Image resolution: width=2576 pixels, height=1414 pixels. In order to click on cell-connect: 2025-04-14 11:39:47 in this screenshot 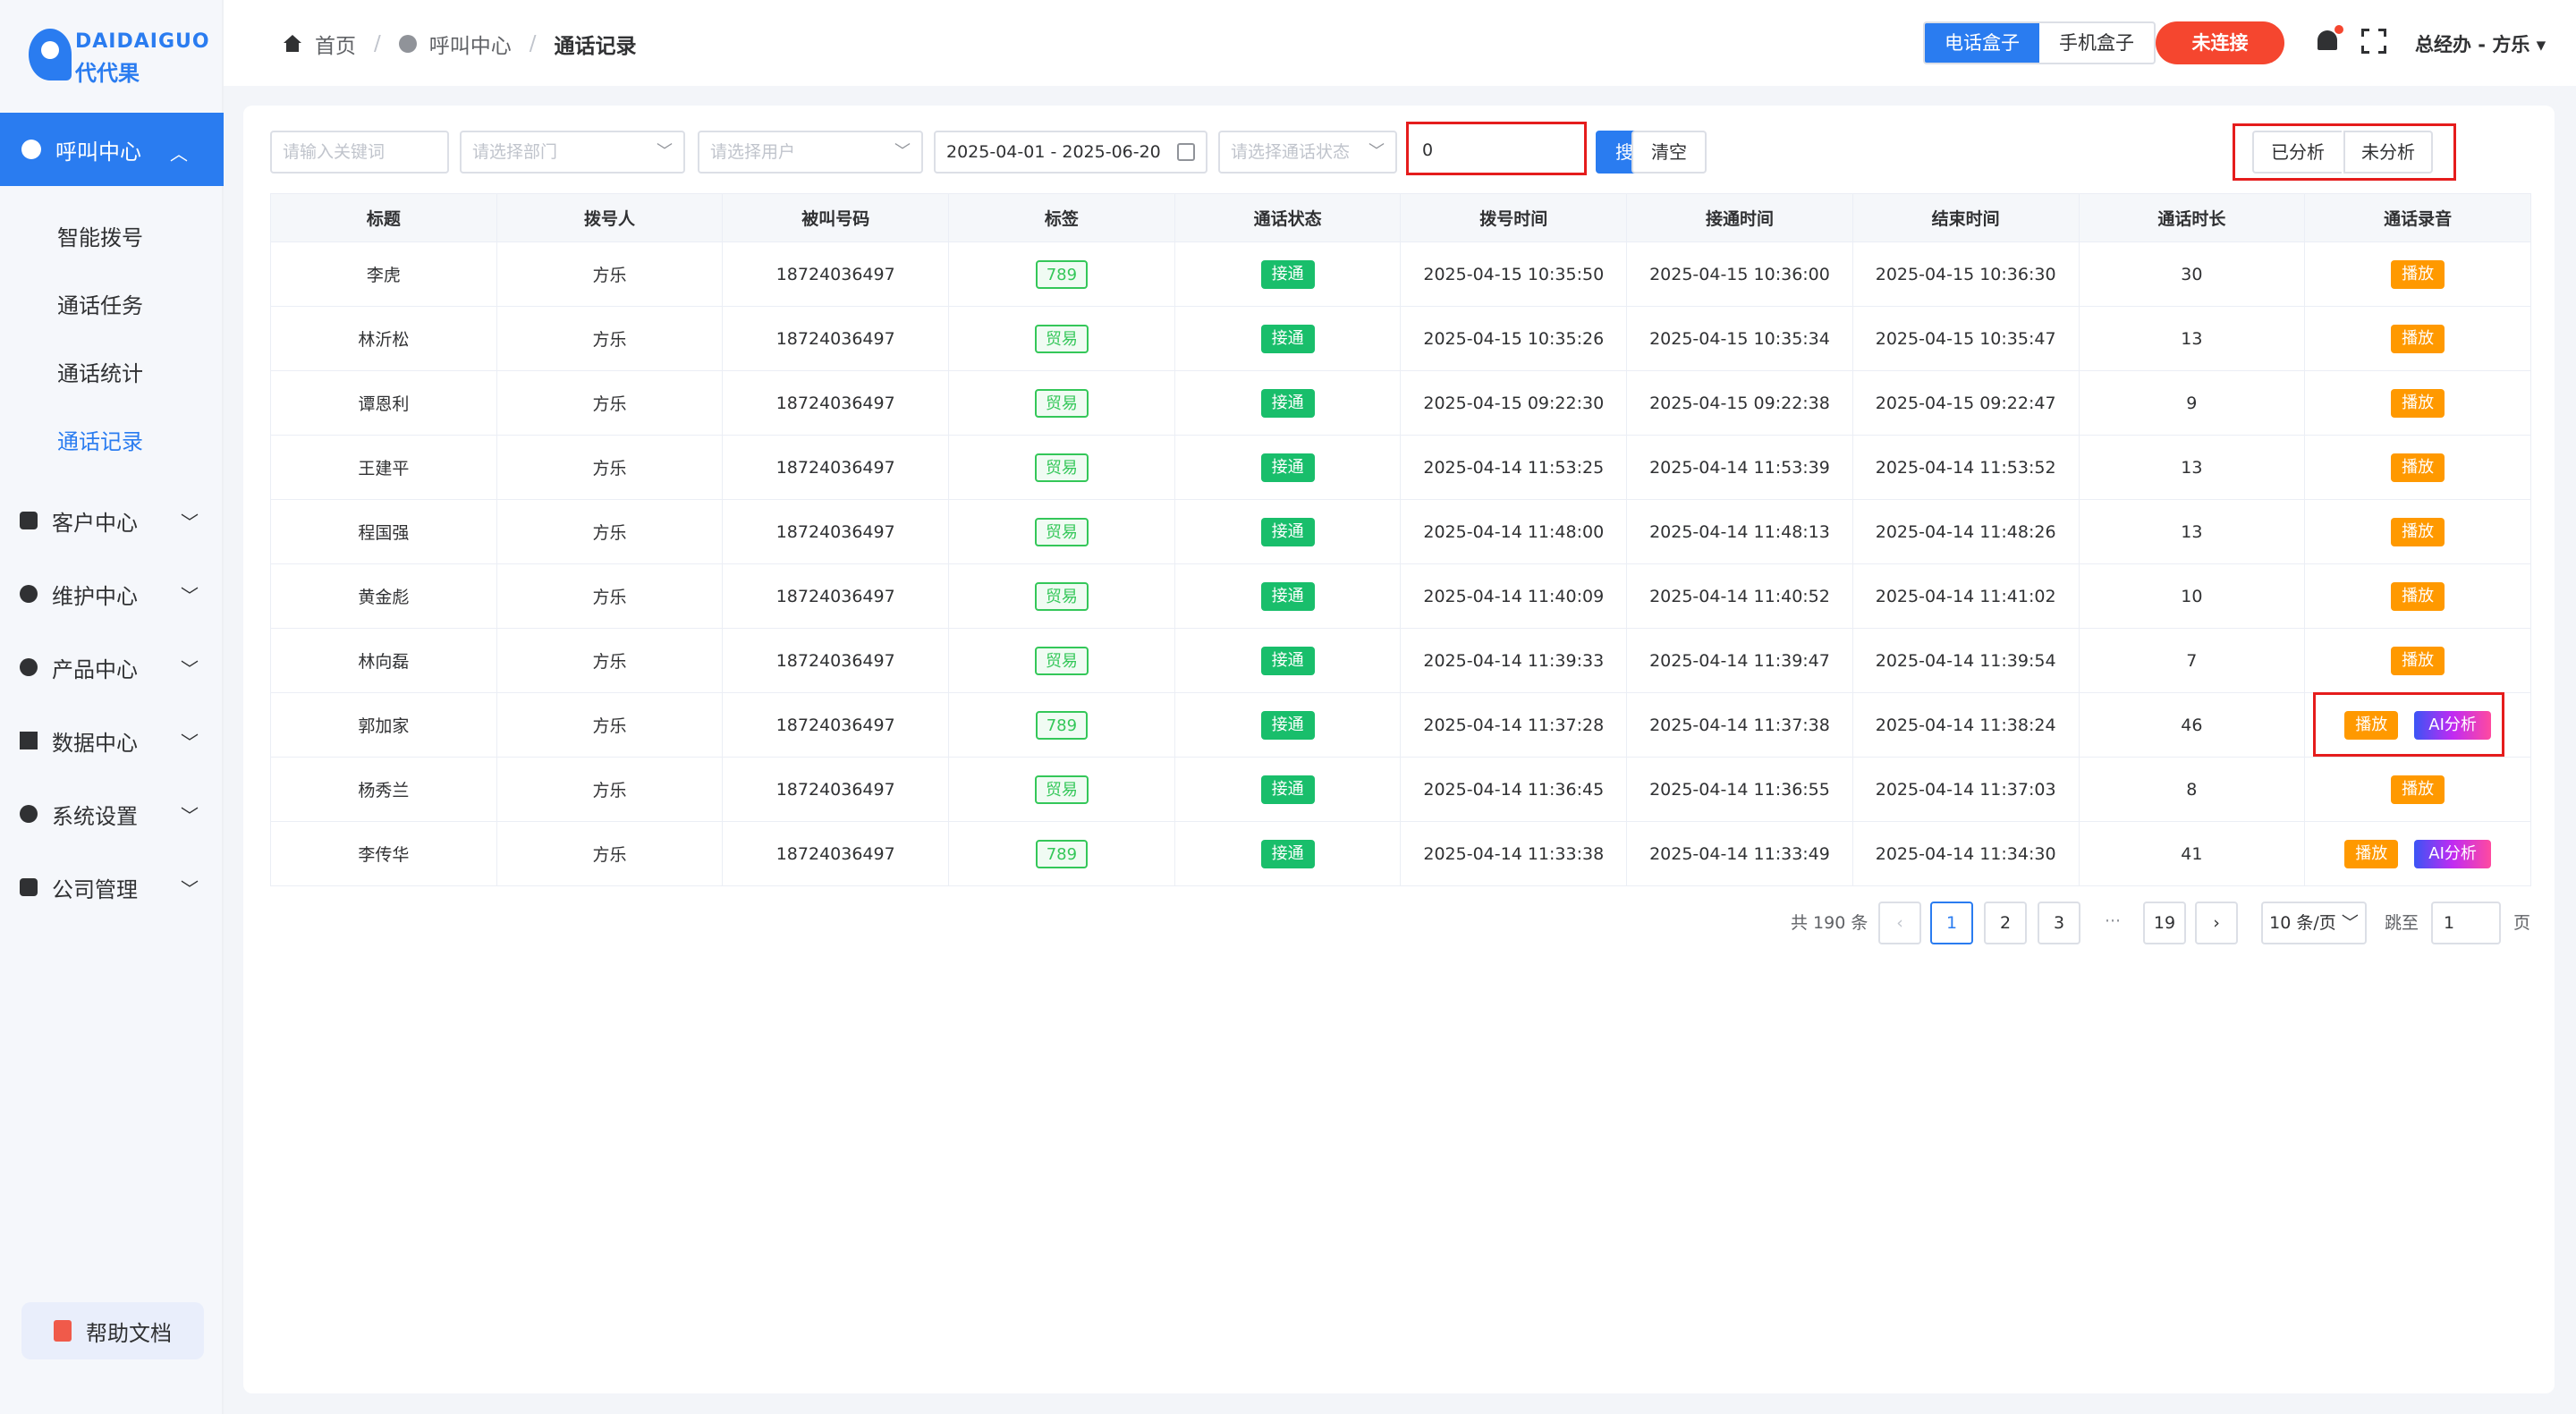, I will do `click(1739, 660)`.